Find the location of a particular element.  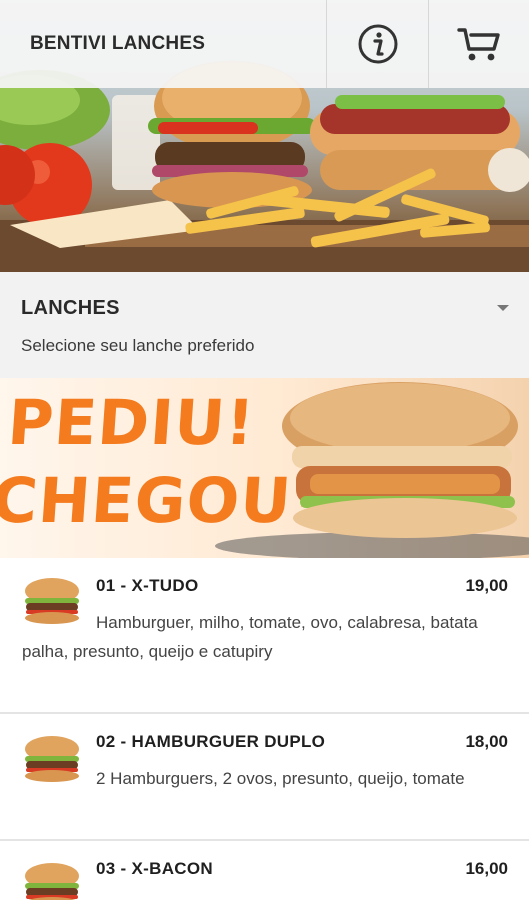

burger-icon is located at coordinates (52, 881).